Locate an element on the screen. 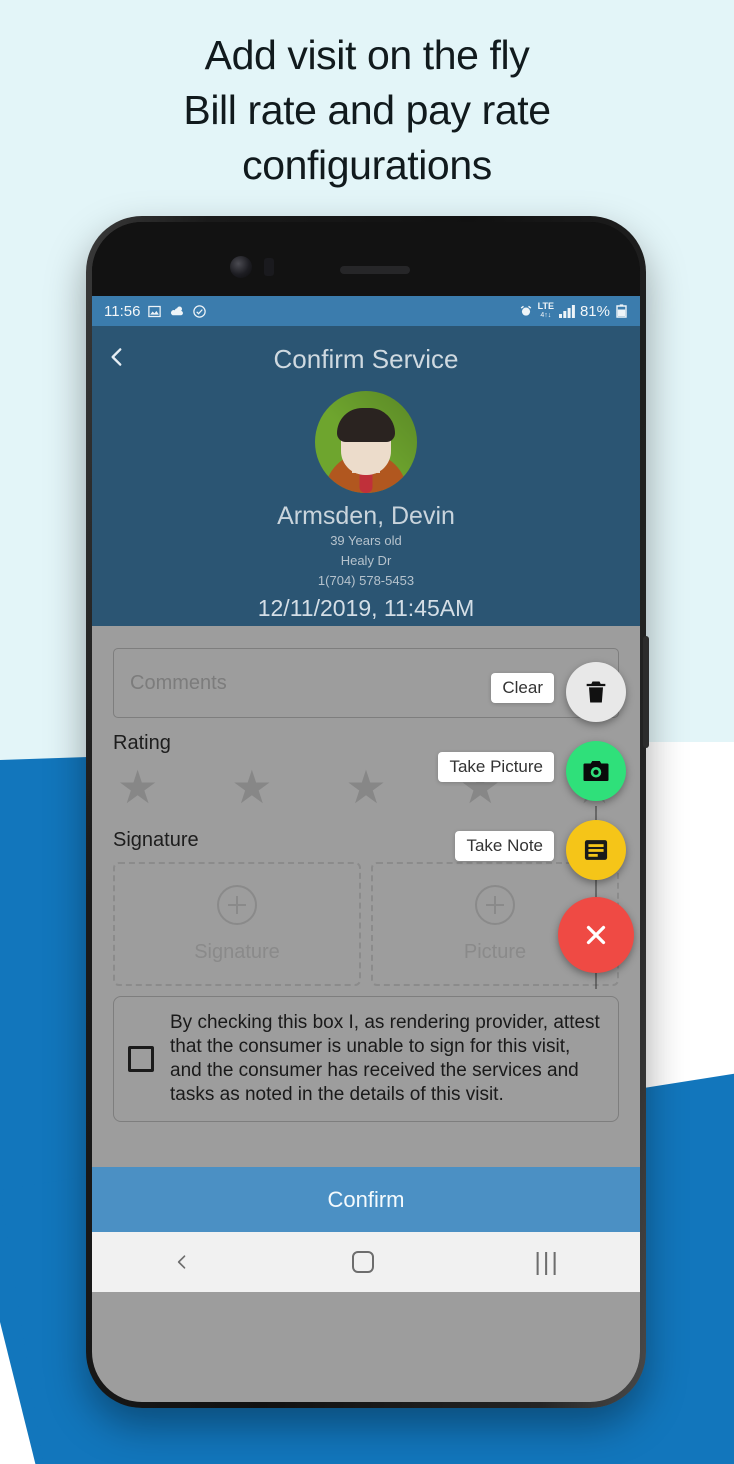 The width and height of the screenshot is (734, 1464). clear-button is located at coordinates (596, 692).